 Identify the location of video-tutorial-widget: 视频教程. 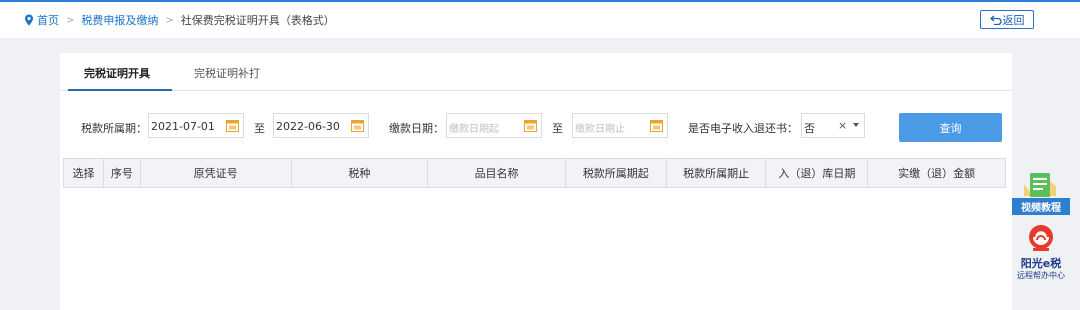
(1041, 194).